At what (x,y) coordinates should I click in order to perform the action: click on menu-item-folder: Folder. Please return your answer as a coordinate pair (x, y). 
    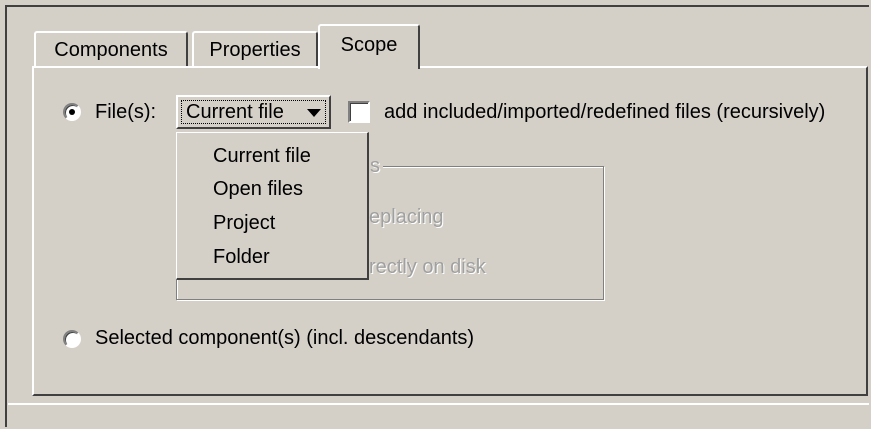
    Looking at the image, I should click on (241, 257).